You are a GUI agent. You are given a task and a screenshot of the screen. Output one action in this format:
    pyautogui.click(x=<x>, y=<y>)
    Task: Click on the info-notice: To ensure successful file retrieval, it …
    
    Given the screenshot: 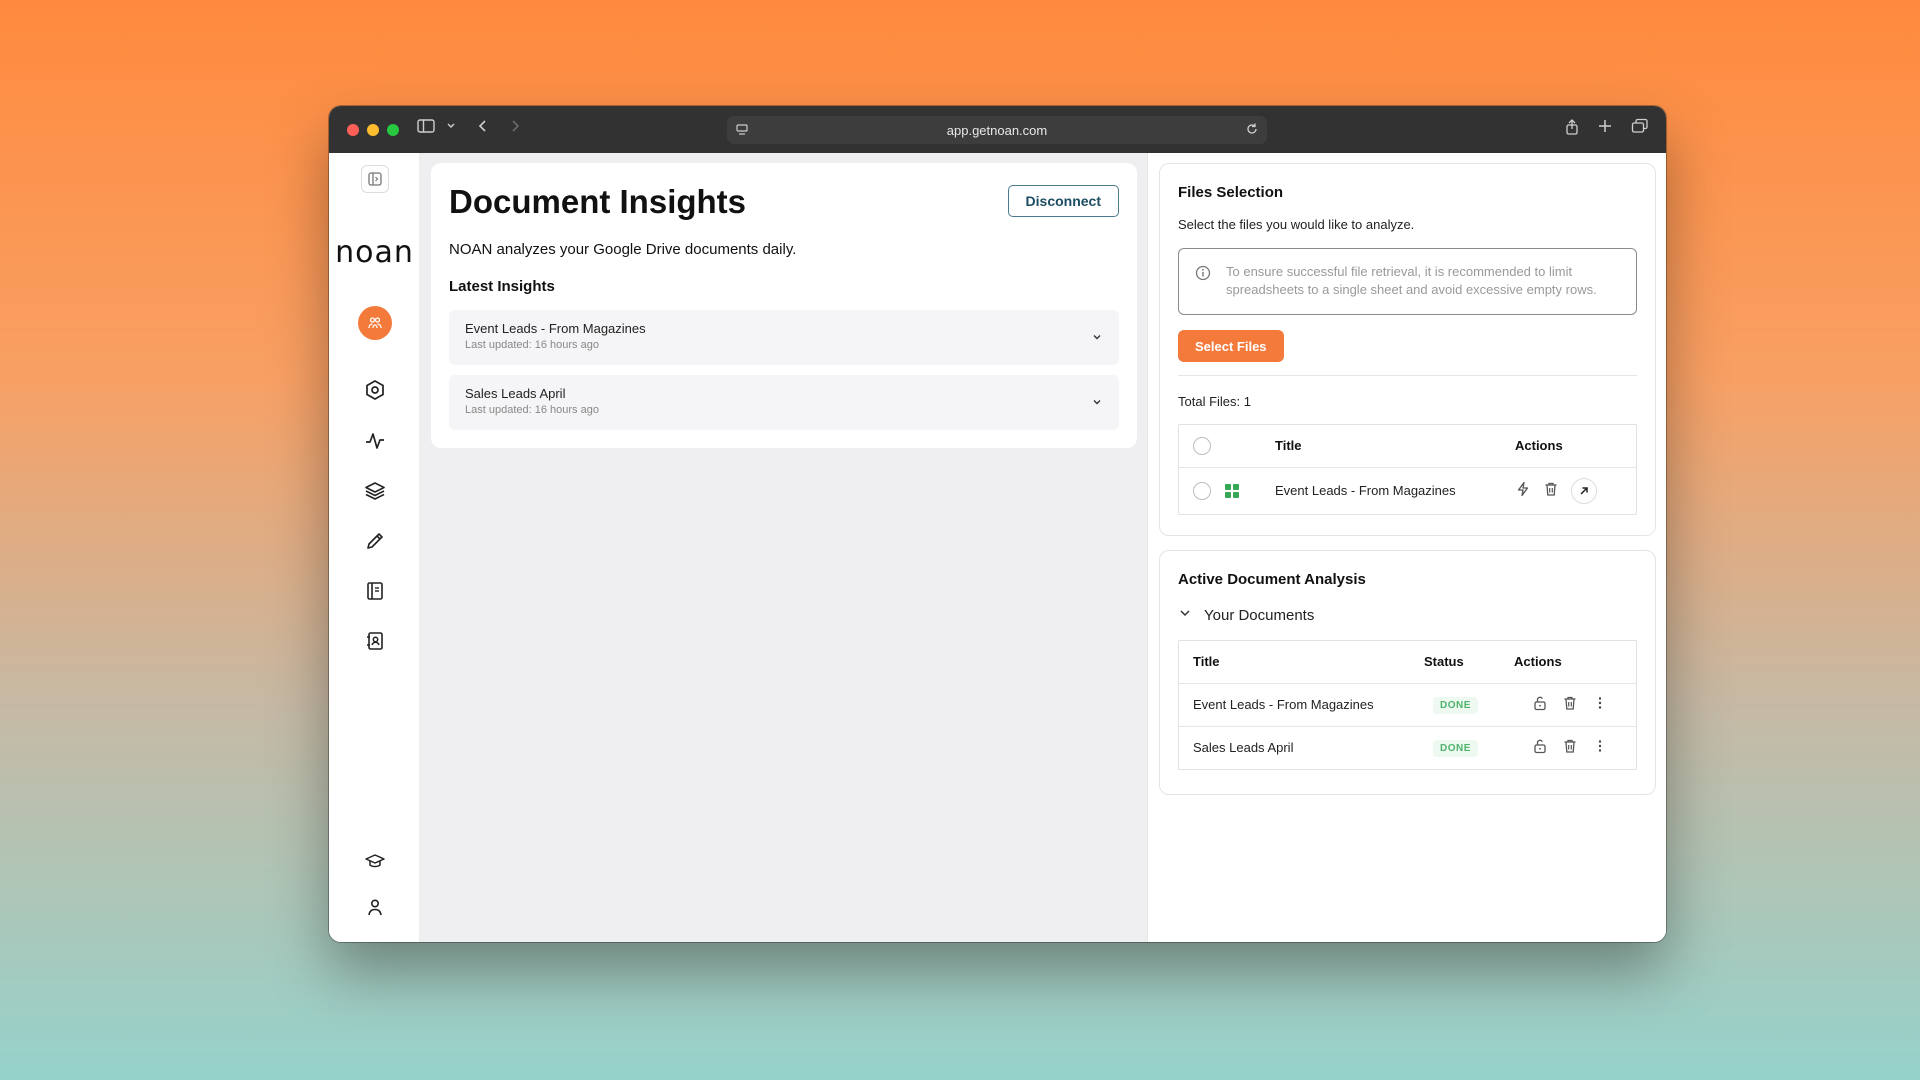 What is the action you would take?
    pyautogui.click(x=1407, y=281)
    